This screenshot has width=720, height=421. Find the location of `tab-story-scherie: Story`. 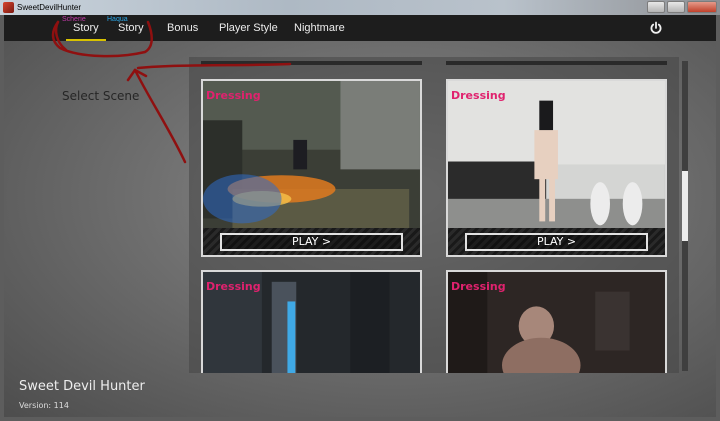

tab-story-scherie: Story is located at coordinates (86, 28).